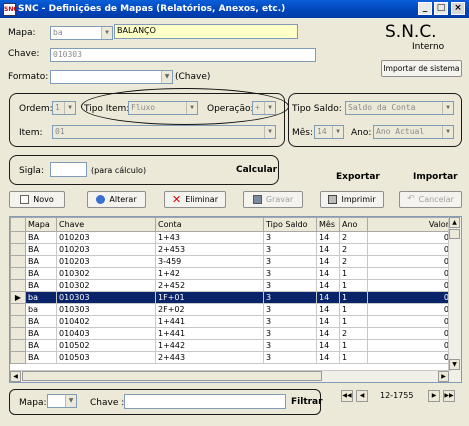 This screenshot has height=426, width=469. What do you see at coordinates (231, 273) in the screenshot?
I see `table-row: BA 010302 1+42 3 14 1 0` at bounding box center [231, 273].